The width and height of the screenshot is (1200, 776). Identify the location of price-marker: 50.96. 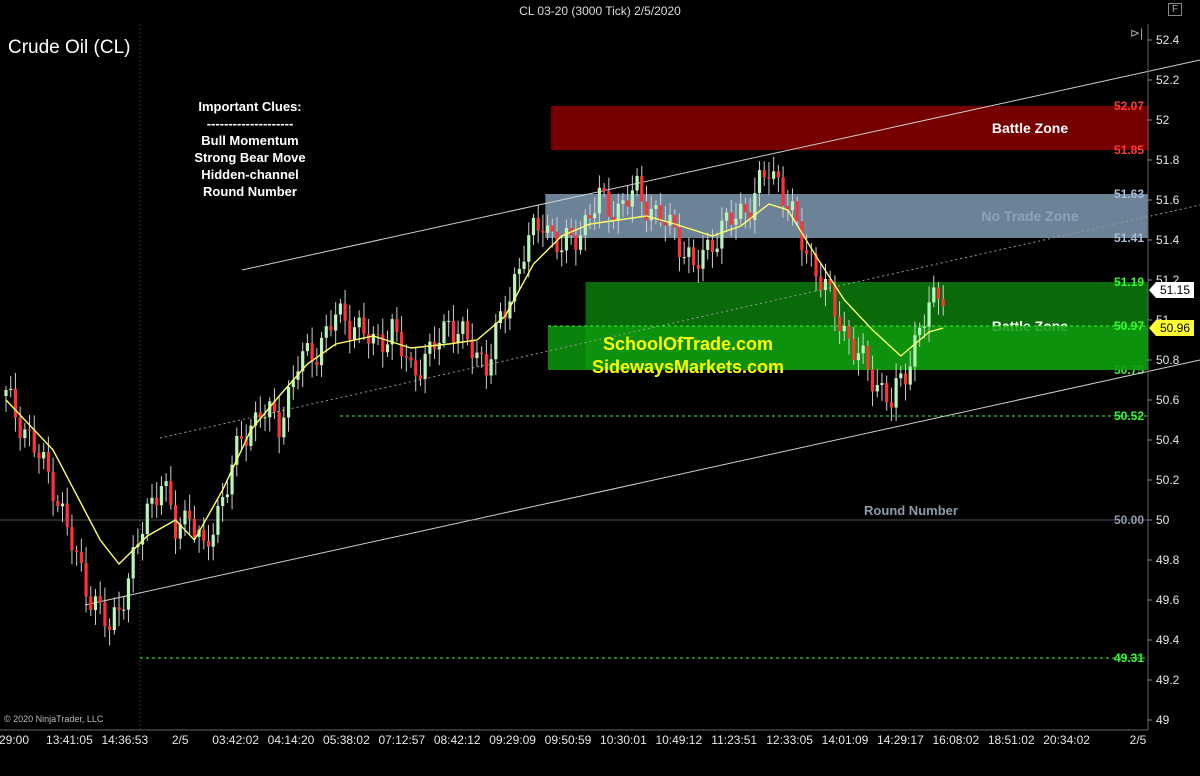
(1171, 328).